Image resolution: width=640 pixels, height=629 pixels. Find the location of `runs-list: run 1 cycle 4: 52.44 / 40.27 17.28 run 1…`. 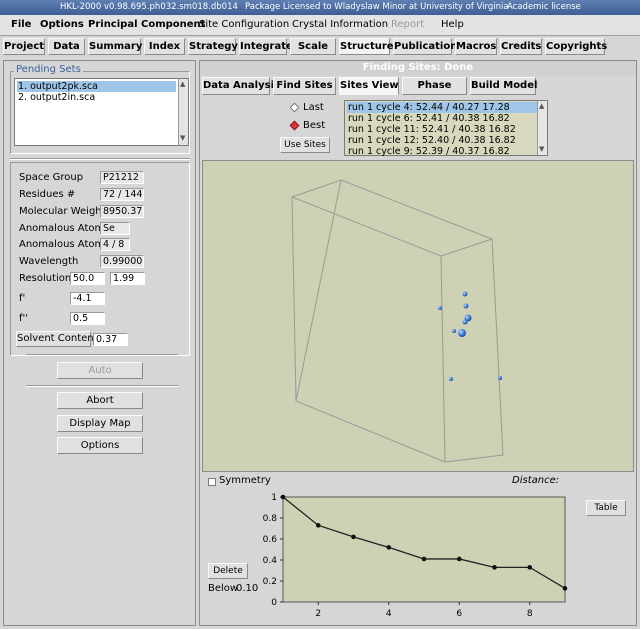

runs-list: run 1 cycle 4: 52.44 / 40.27 17.28 run 1… is located at coordinates (446, 128).